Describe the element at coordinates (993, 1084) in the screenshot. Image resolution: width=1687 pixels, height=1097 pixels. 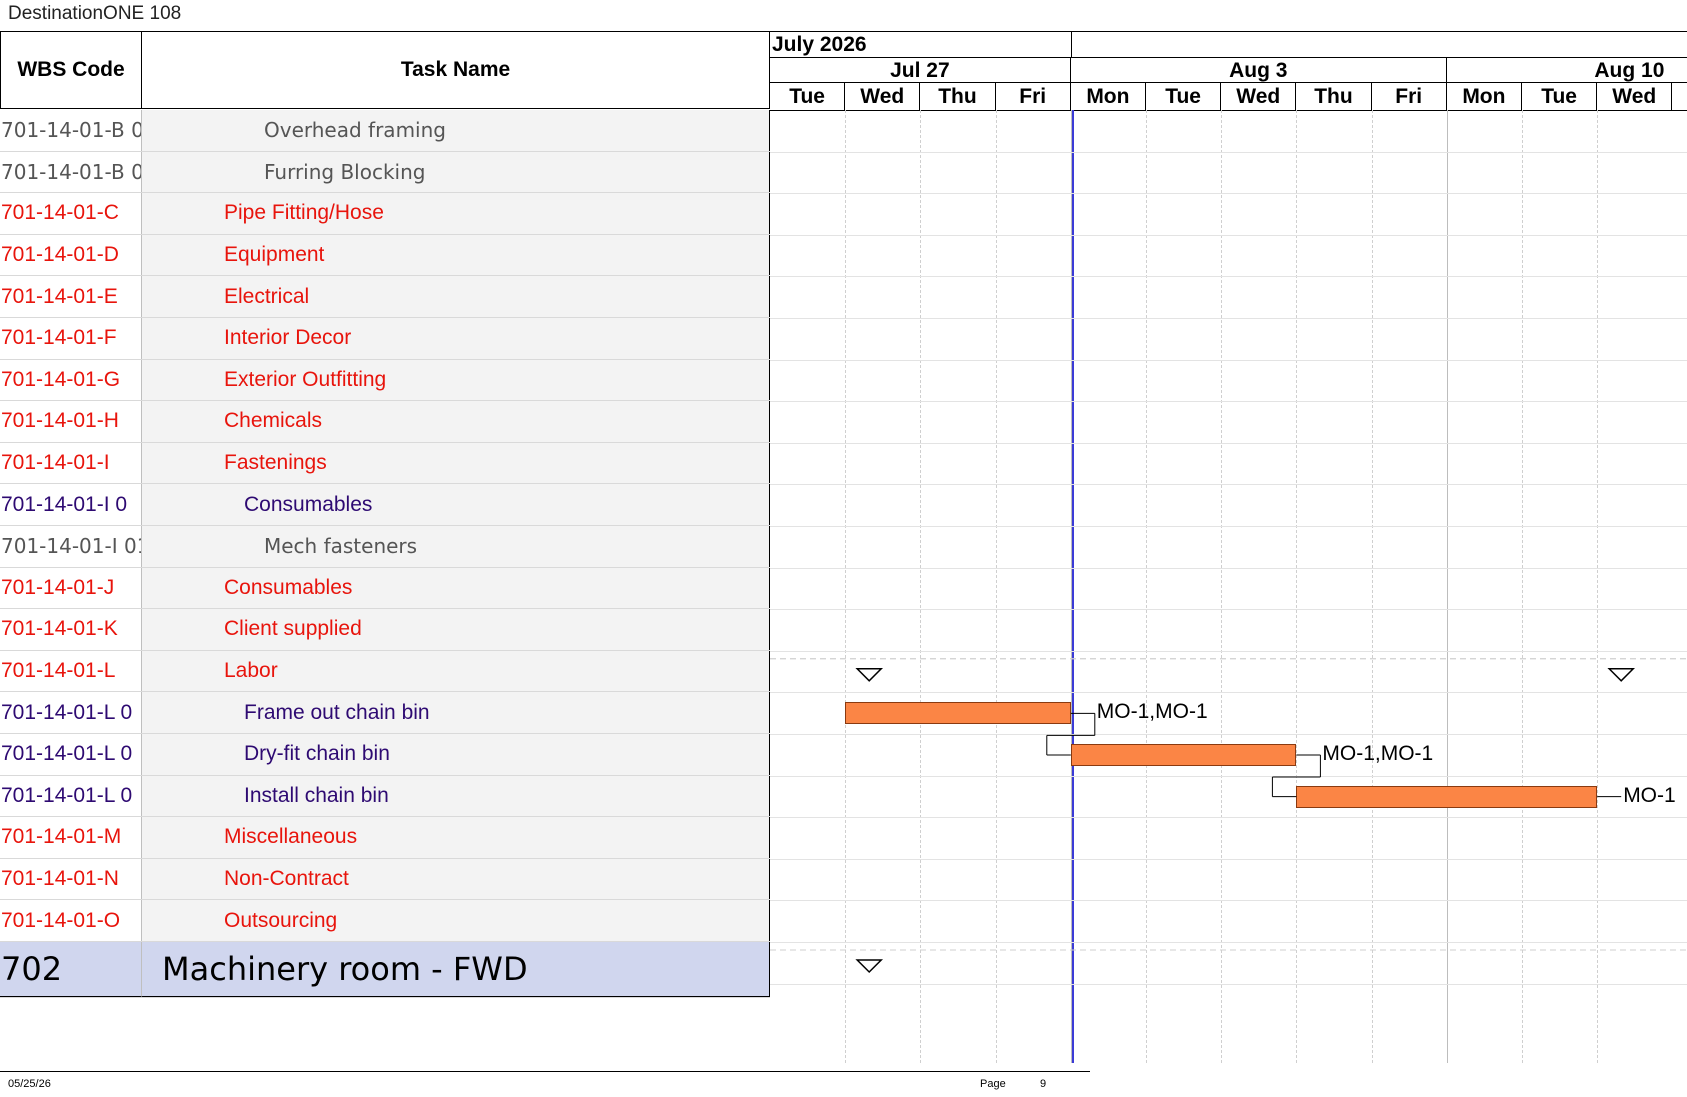
I see `footer-page-label: Page` at that location.